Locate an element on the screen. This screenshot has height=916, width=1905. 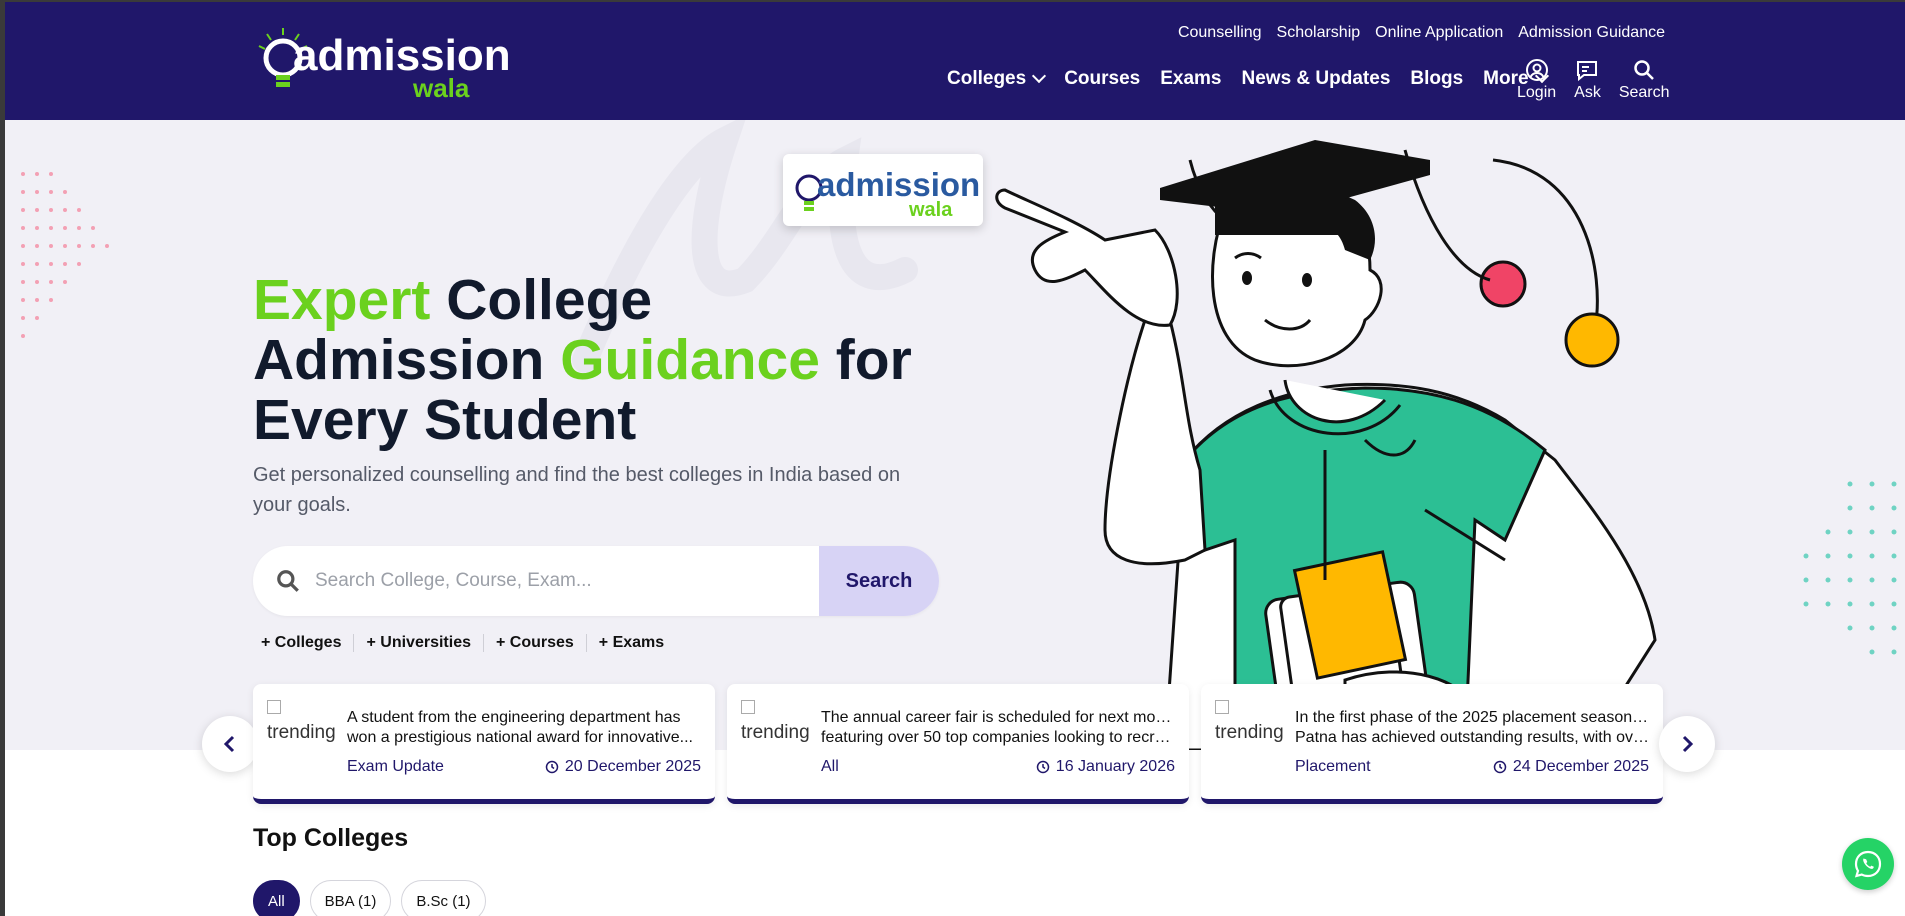
headline-word-guidance: Guidance is located at coordinates (690, 360).